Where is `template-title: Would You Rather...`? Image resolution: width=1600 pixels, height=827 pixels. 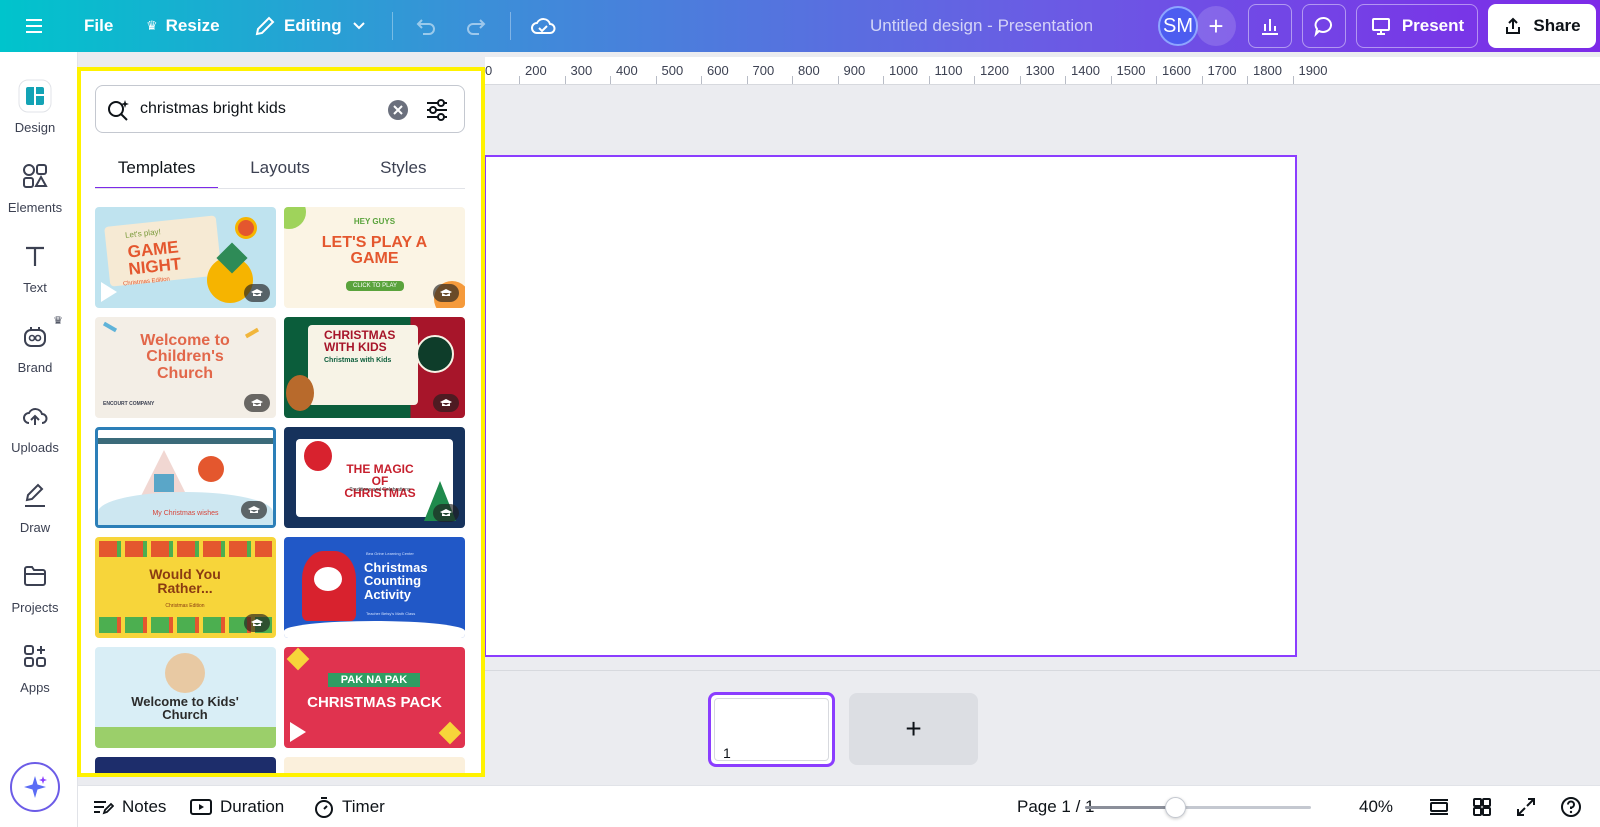 template-title: Would You Rather... is located at coordinates (185, 581).